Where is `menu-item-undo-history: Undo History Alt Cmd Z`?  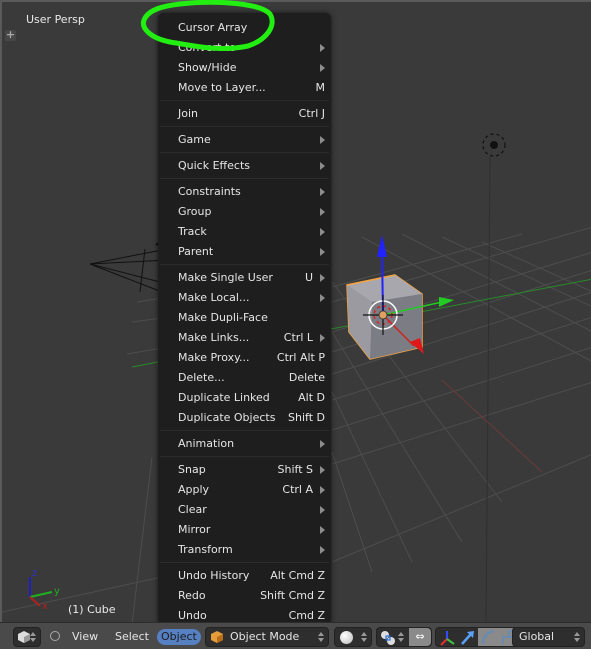 menu-item-undo-history: Undo History Alt Cmd Z is located at coordinates (244, 576).